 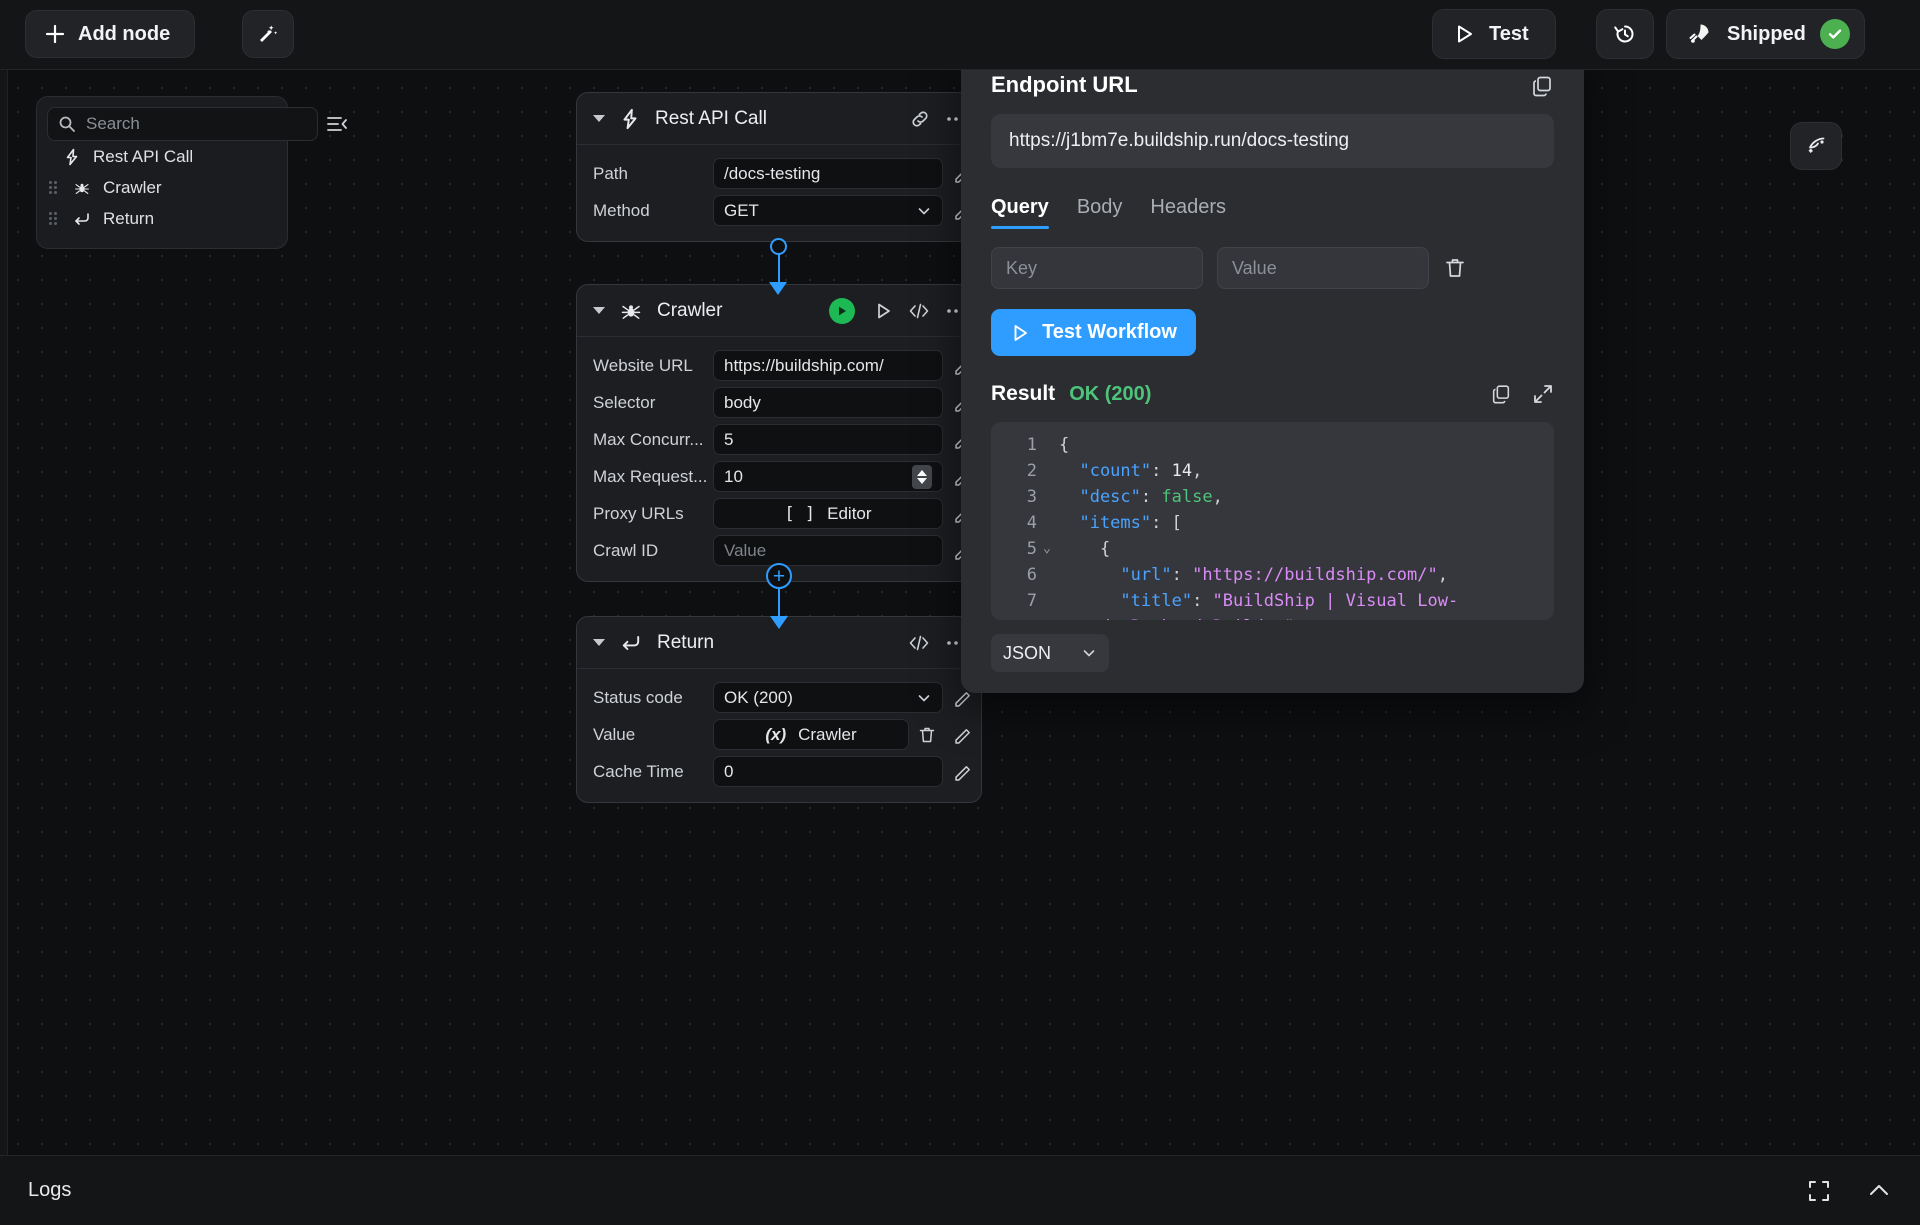 I want to click on crawl-id-input: Value, so click(x=828, y=550).